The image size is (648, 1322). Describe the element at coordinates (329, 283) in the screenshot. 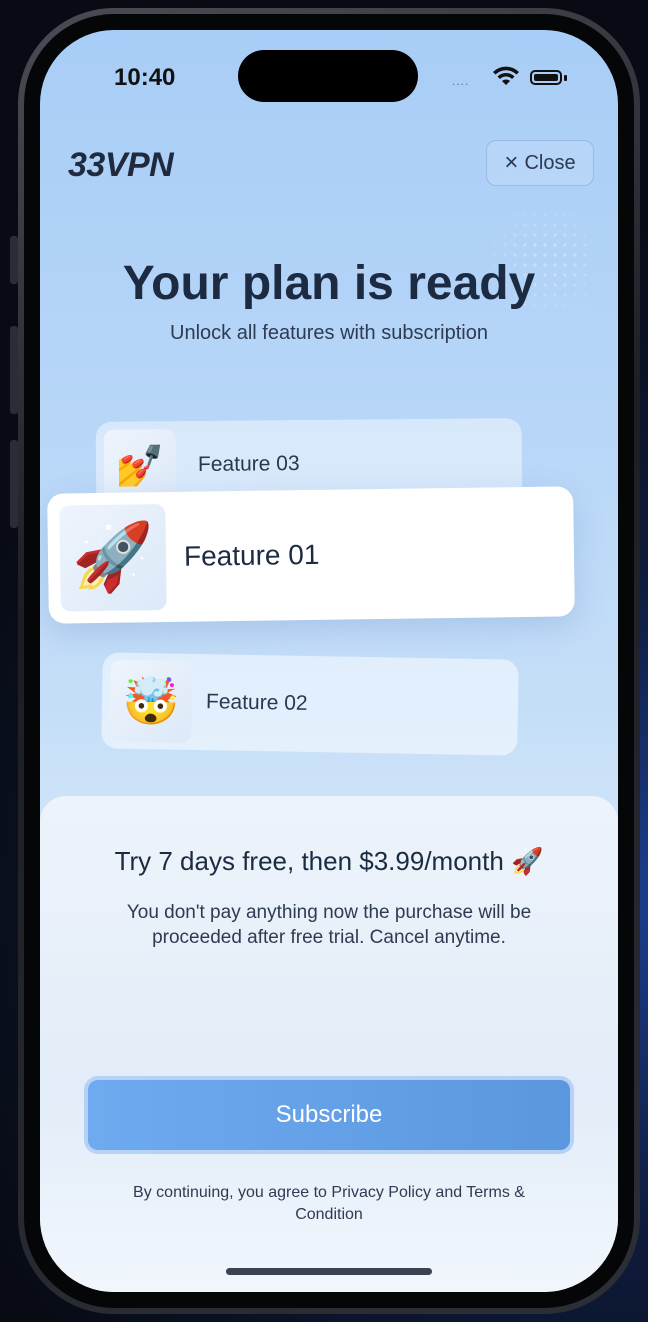

I see `page-title: Your plan is ready` at that location.